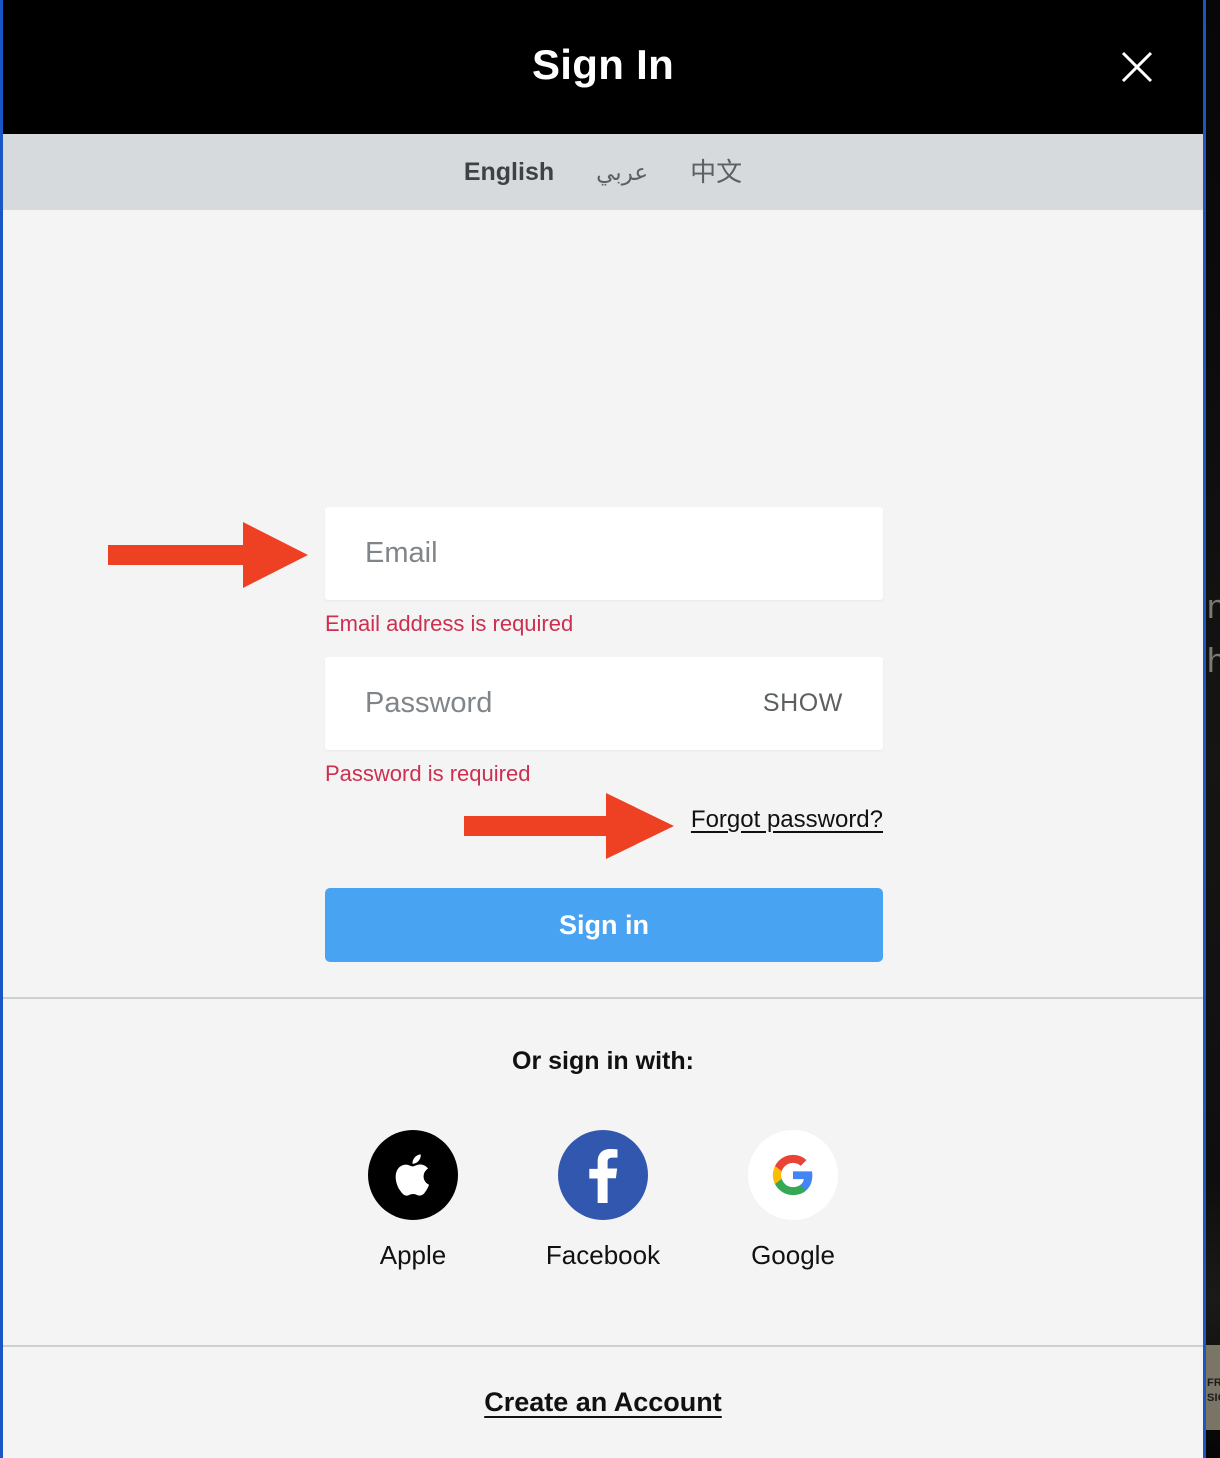 This screenshot has height=1458, width=1220. Describe the element at coordinates (604, 925) in the screenshot. I see `sign-in-button: Sign in` at that location.